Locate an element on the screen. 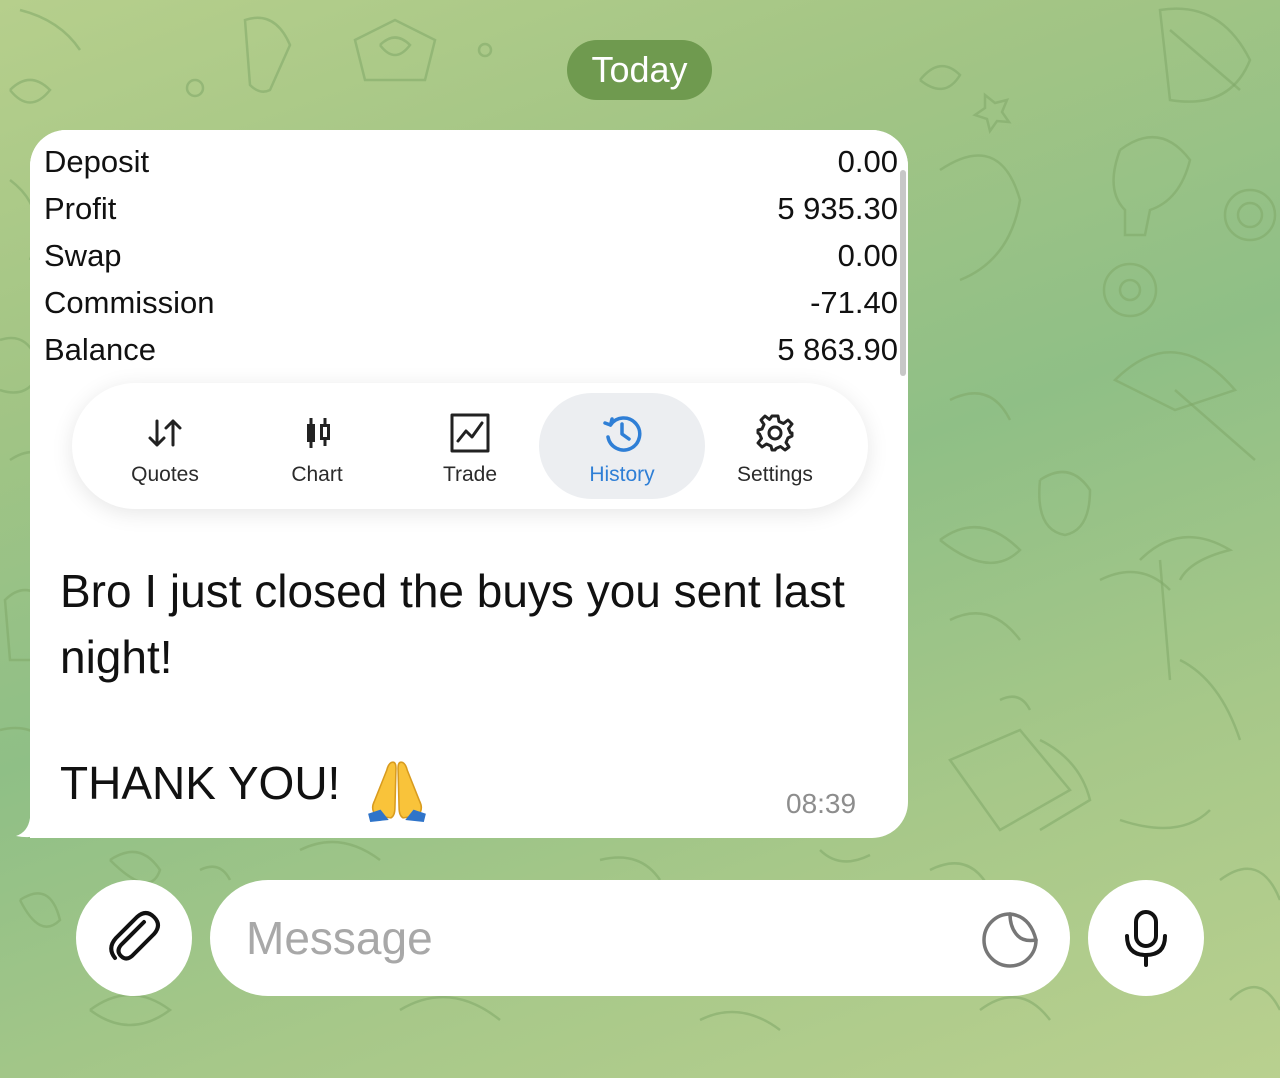  stat-row-deposit: Deposit 0.00 is located at coordinates (471, 164).